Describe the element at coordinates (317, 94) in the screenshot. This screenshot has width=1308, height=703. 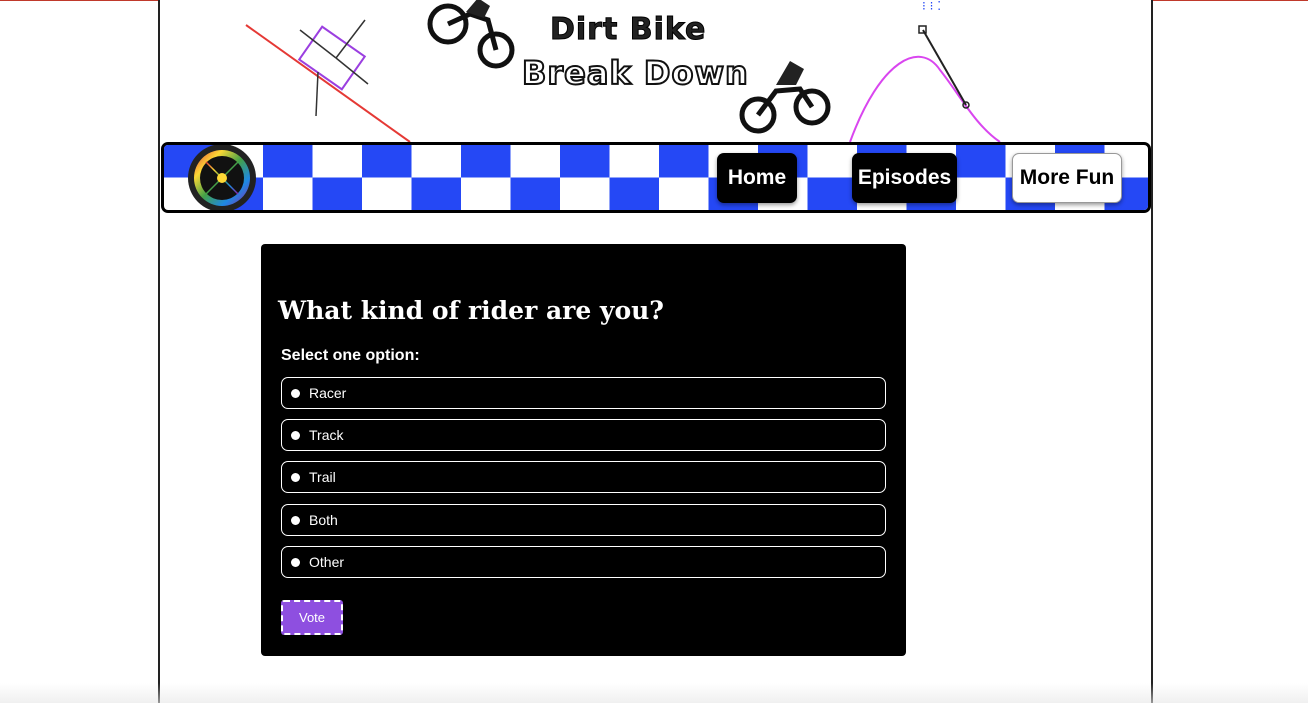
I see `force-arrow-down` at that location.